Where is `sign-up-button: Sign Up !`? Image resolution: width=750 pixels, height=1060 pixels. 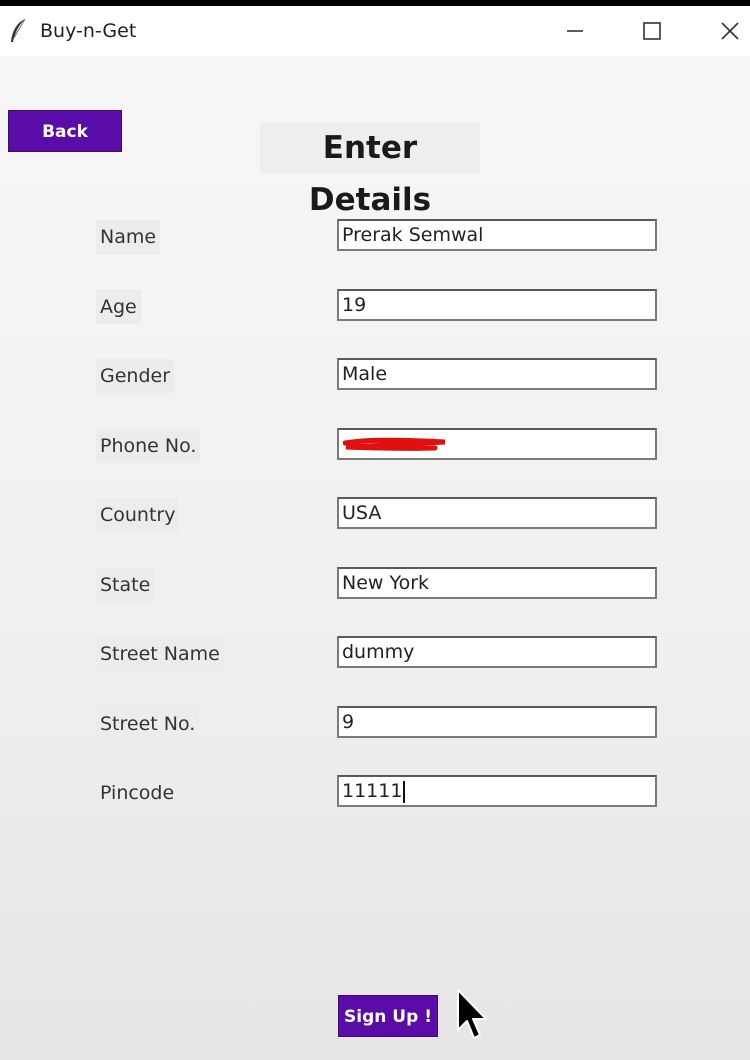 sign-up-button: Sign Up ! is located at coordinates (388, 1016).